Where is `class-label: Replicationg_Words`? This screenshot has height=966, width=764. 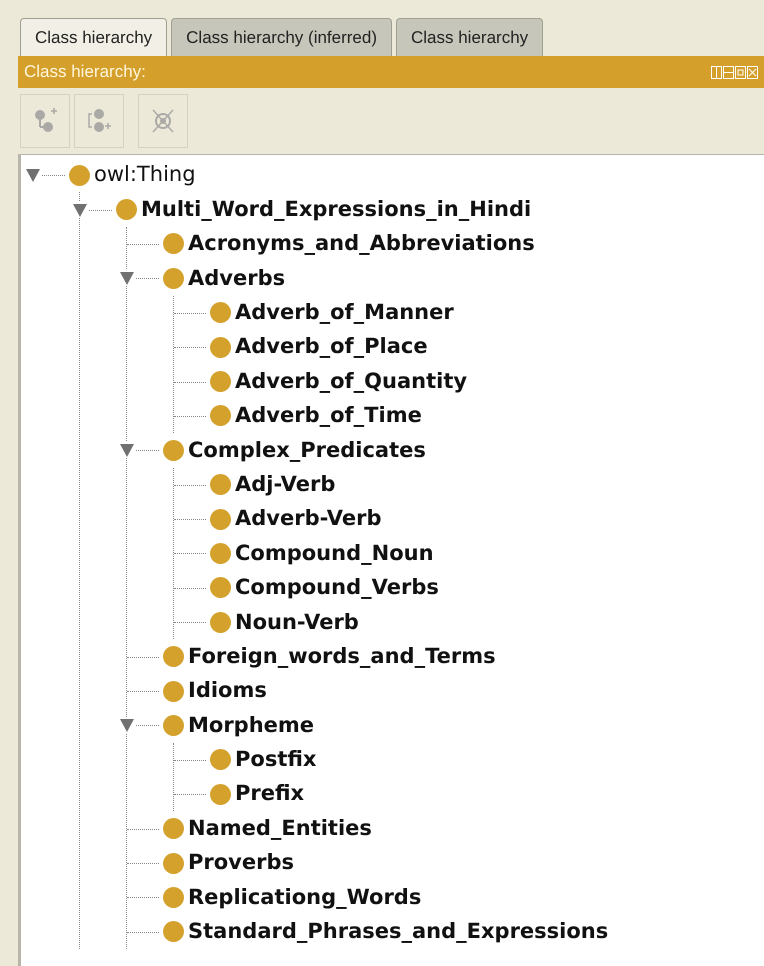 class-label: Replicationg_Words is located at coordinates (305, 898).